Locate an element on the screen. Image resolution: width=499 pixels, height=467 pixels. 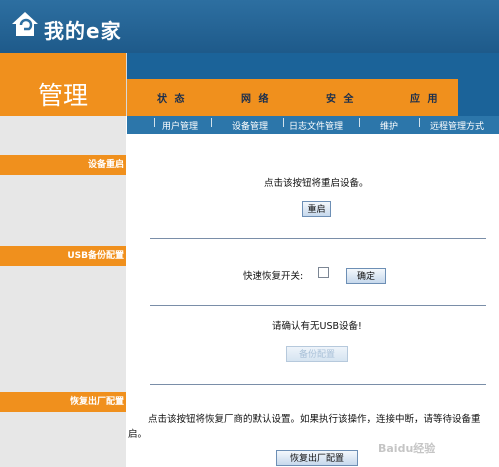
tab-status: 状 态 is located at coordinates (171, 97).